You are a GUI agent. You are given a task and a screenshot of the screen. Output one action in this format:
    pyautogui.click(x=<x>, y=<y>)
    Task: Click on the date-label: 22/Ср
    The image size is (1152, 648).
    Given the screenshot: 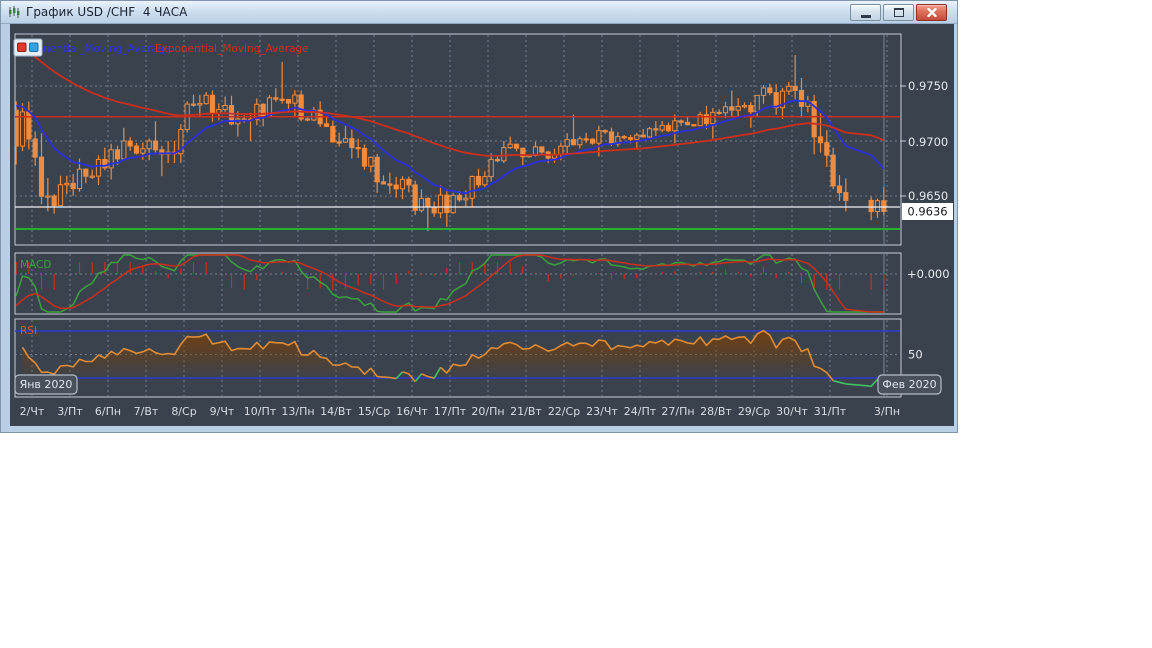 What is the action you would take?
    pyautogui.click(x=564, y=411)
    